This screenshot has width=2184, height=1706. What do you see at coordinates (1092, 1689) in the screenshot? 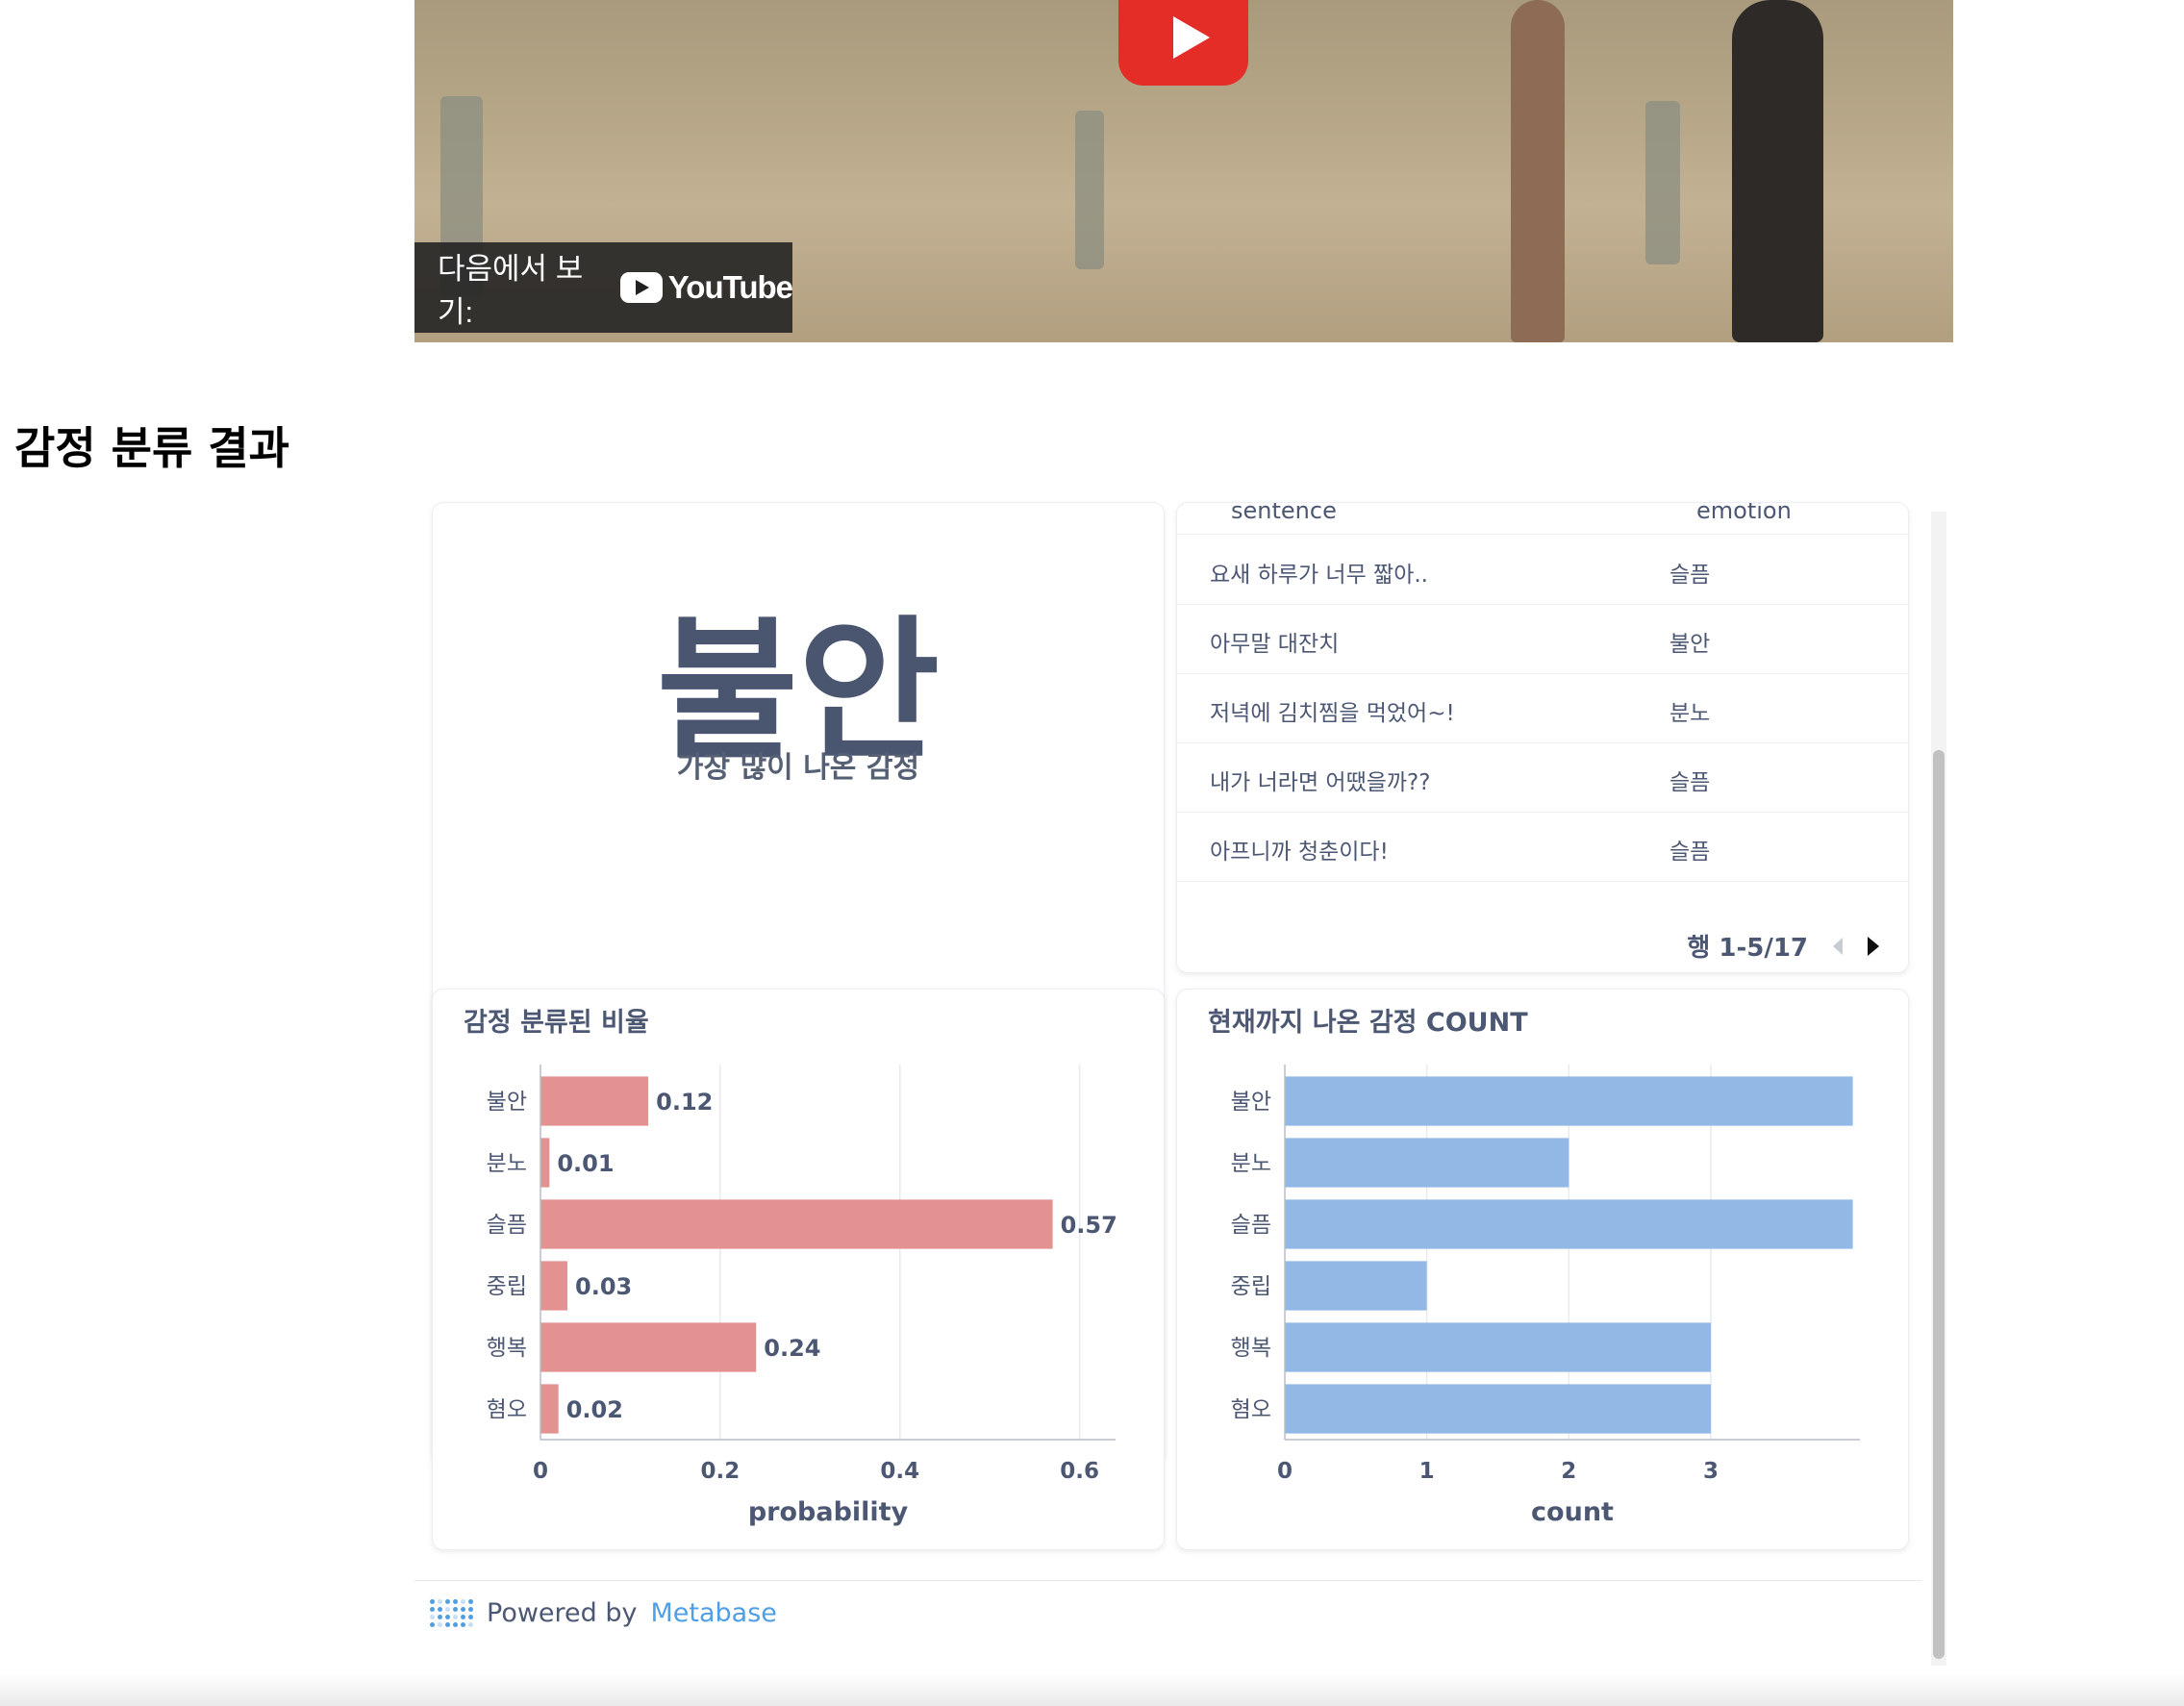
I see `page-bottom-edge` at bounding box center [1092, 1689].